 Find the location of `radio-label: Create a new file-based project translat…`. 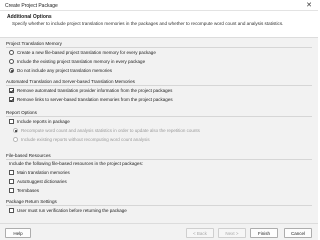

radio-label: Create a new file-based project translat… is located at coordinates (86, 52).